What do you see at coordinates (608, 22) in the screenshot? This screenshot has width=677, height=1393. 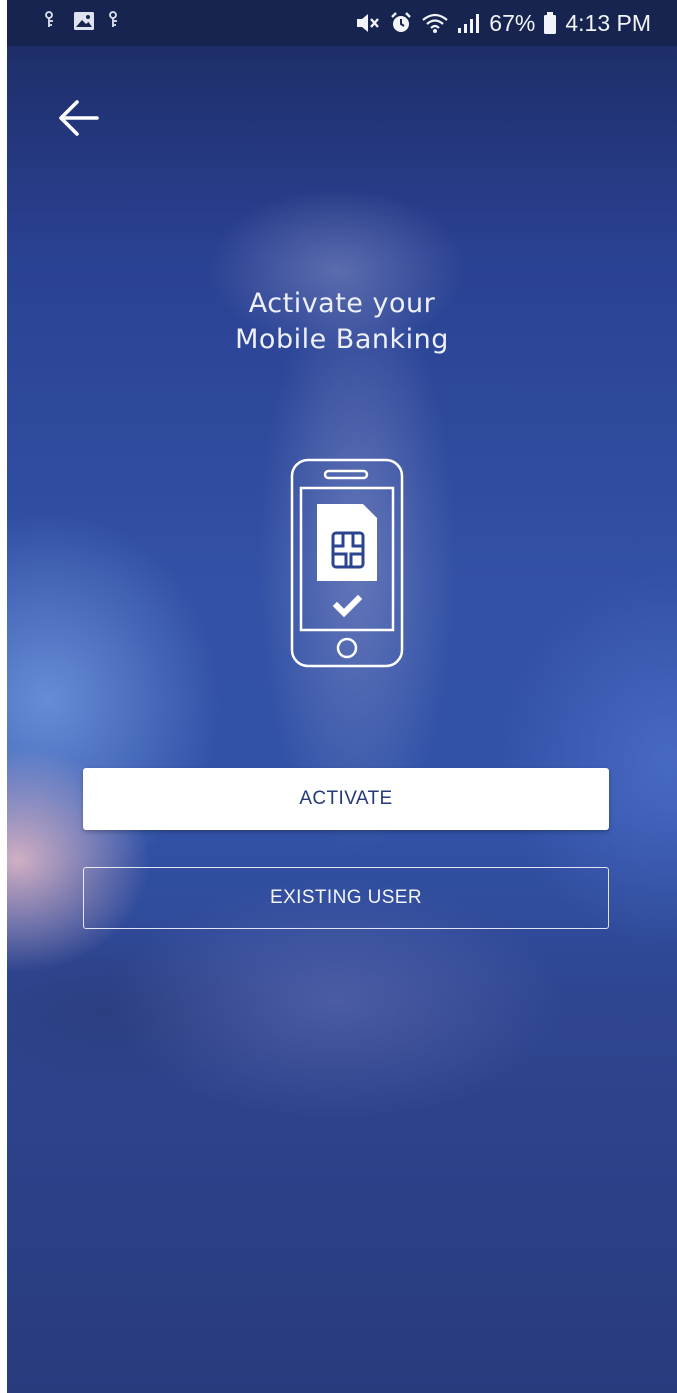 I see `clock: 4:13 PM` at bounding box center [608, 22].